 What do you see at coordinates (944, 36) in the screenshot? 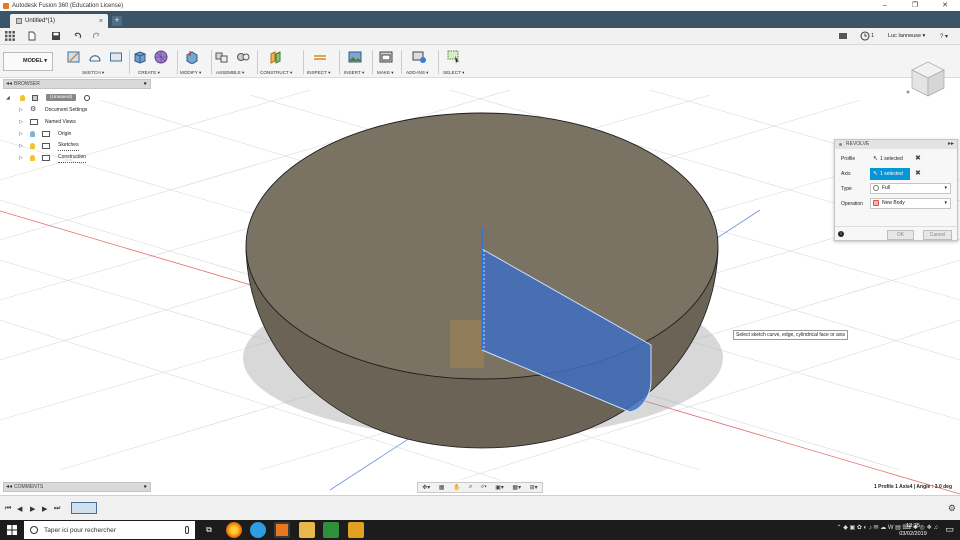
I see `help-menu: ? ▾` at bounding box center [944, 36].